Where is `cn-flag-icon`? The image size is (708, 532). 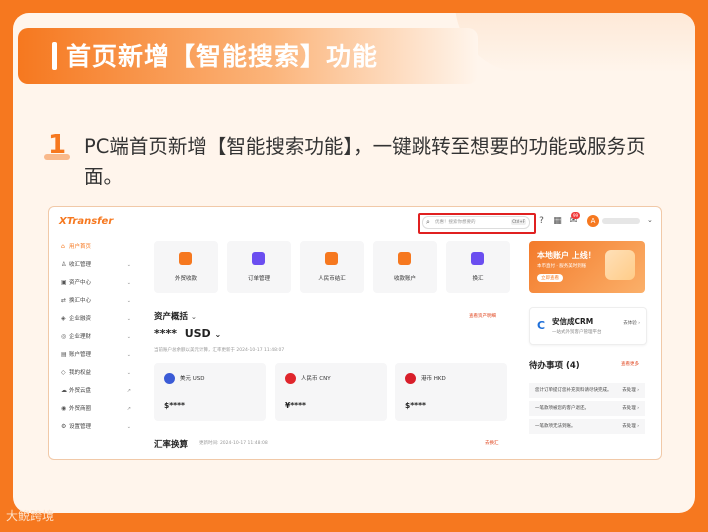 cn-flag-icon is located at coordinates (290, 378).